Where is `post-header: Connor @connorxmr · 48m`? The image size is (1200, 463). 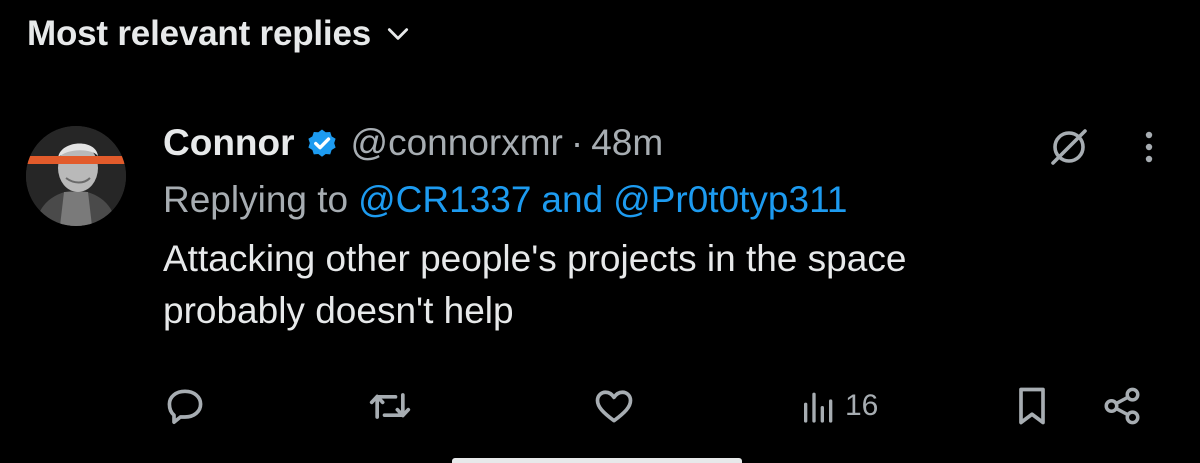 post-header: Connor @connorxmr · 48m is located at coordinates (668, 143).